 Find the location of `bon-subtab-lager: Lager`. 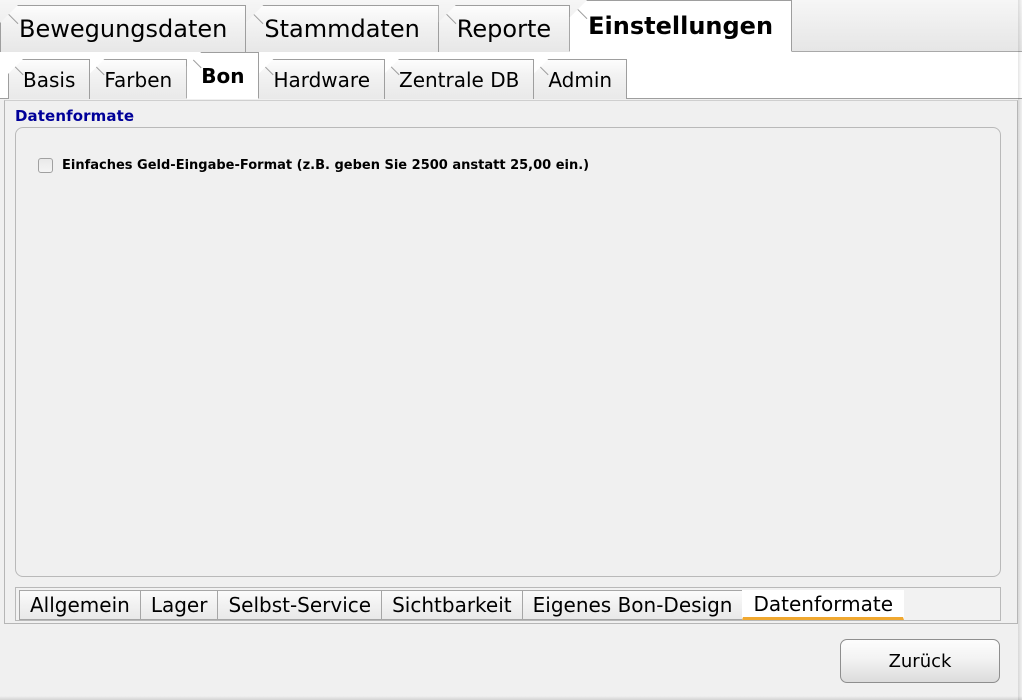

bon-subtab-lager: Lager is located at coordinates (179, 605).